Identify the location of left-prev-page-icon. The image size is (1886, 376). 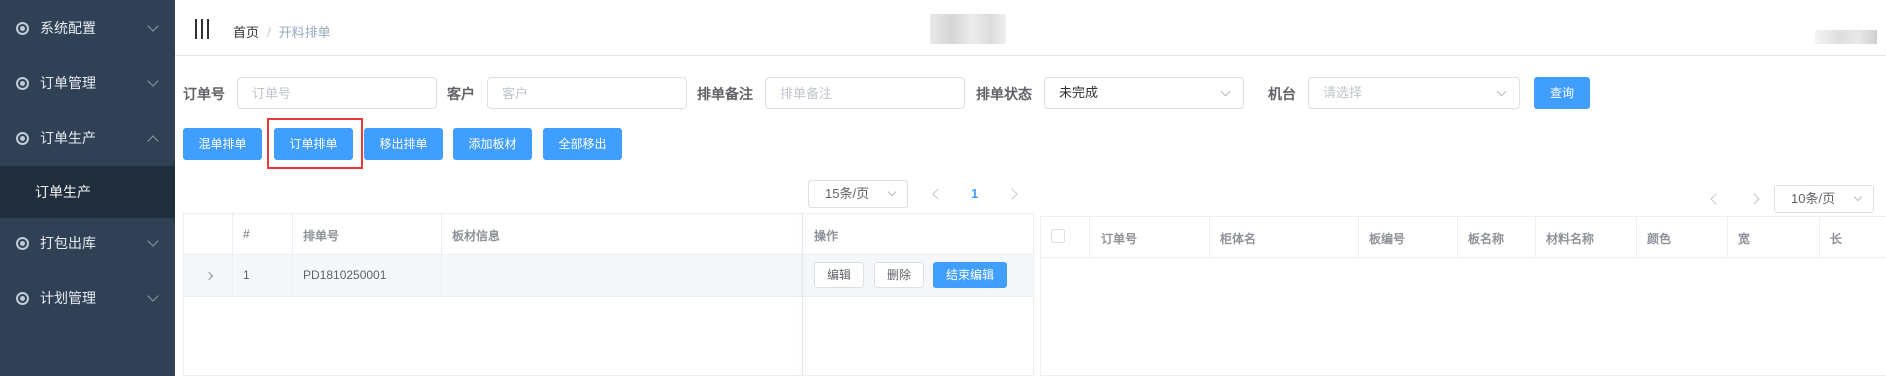
(938, 194).